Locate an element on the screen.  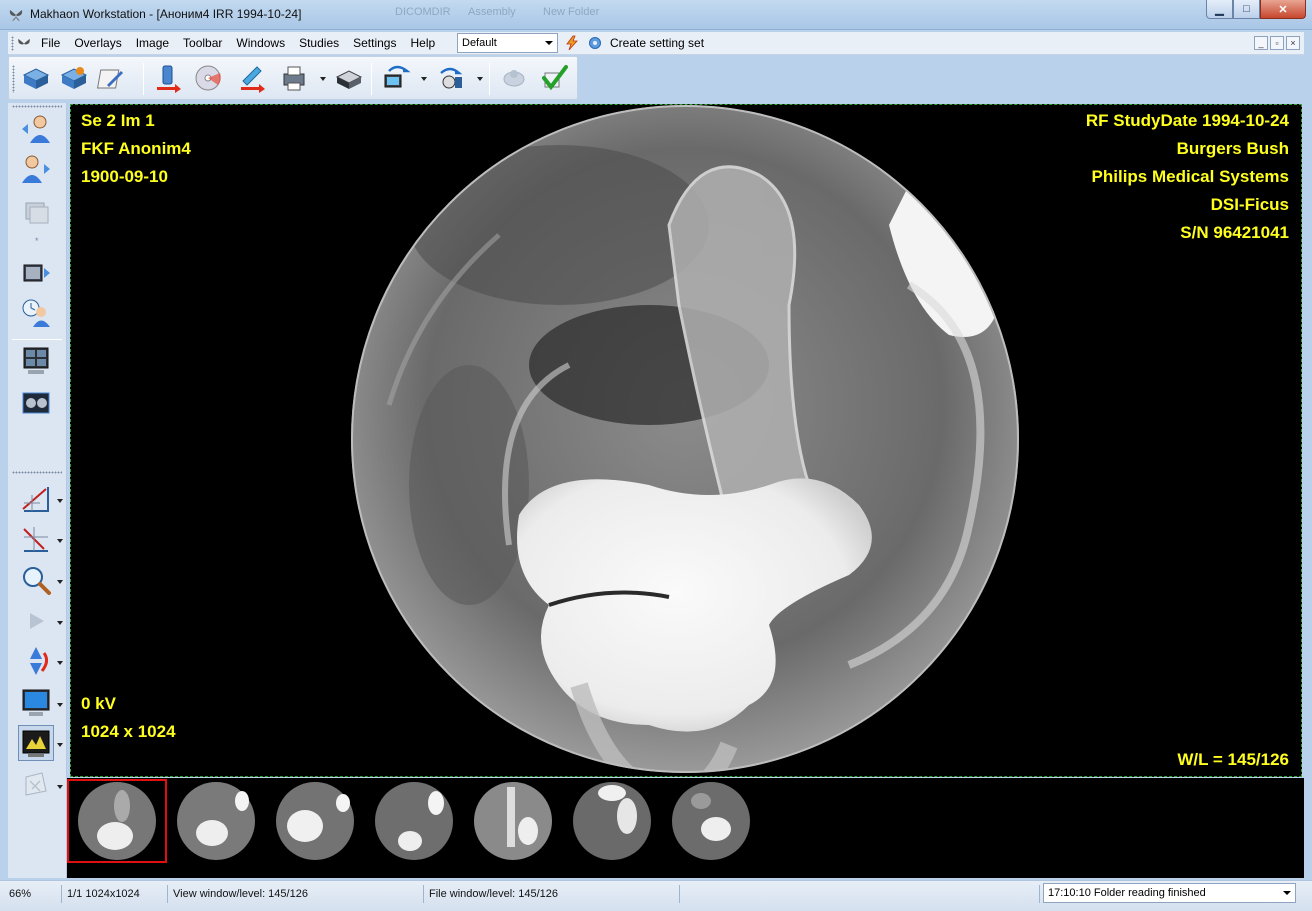
annotation-tool is located at coordinates (36, 785).